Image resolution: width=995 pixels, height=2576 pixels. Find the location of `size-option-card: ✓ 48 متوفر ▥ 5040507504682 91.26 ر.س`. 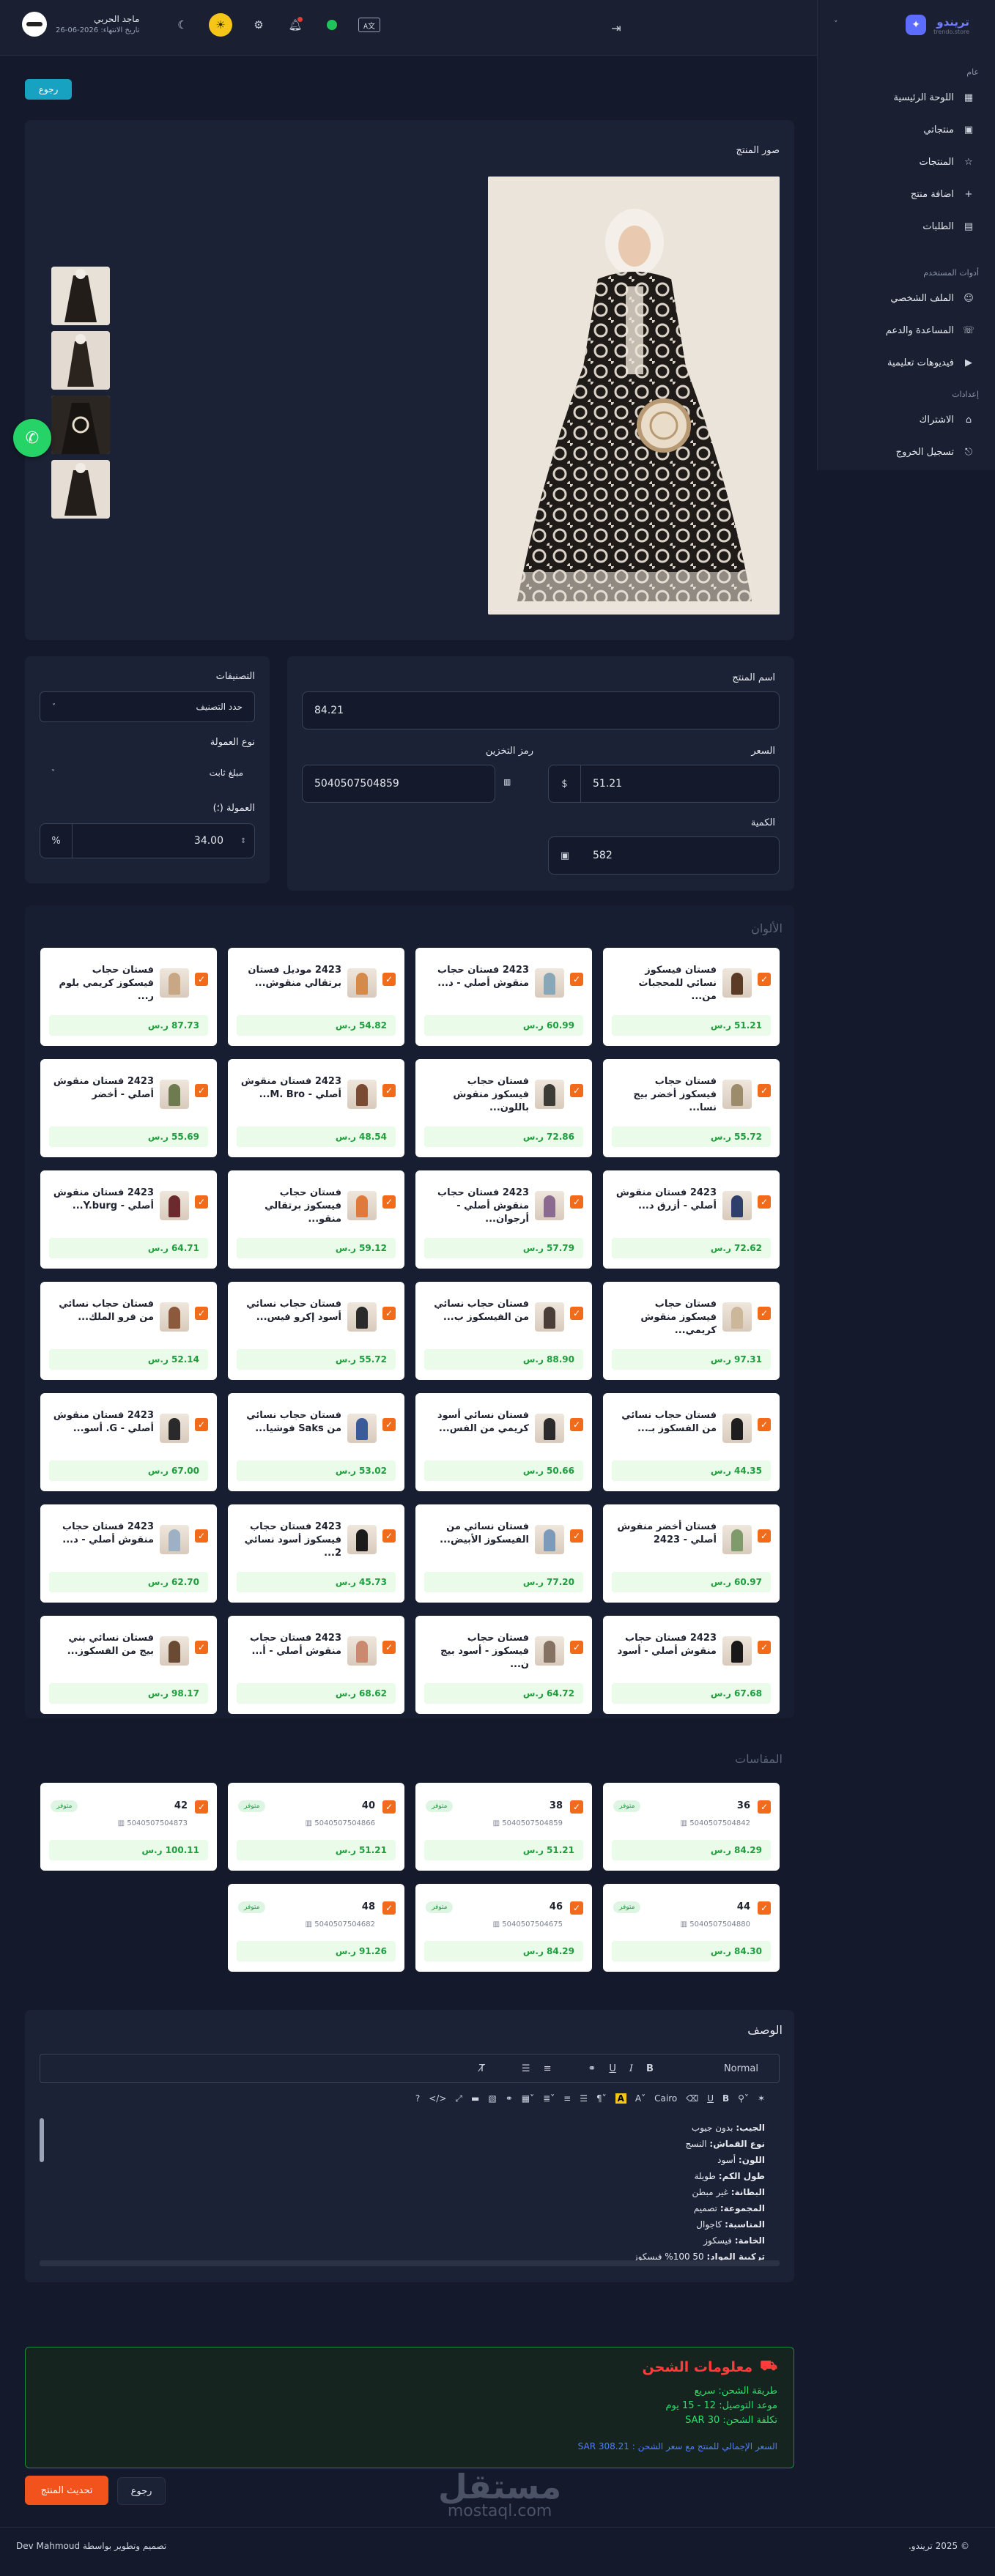

size-option-card: ✓ 48 متوفر ▥ 5040507504682 91.26 ر.س is located at coordinates (316, 1928).